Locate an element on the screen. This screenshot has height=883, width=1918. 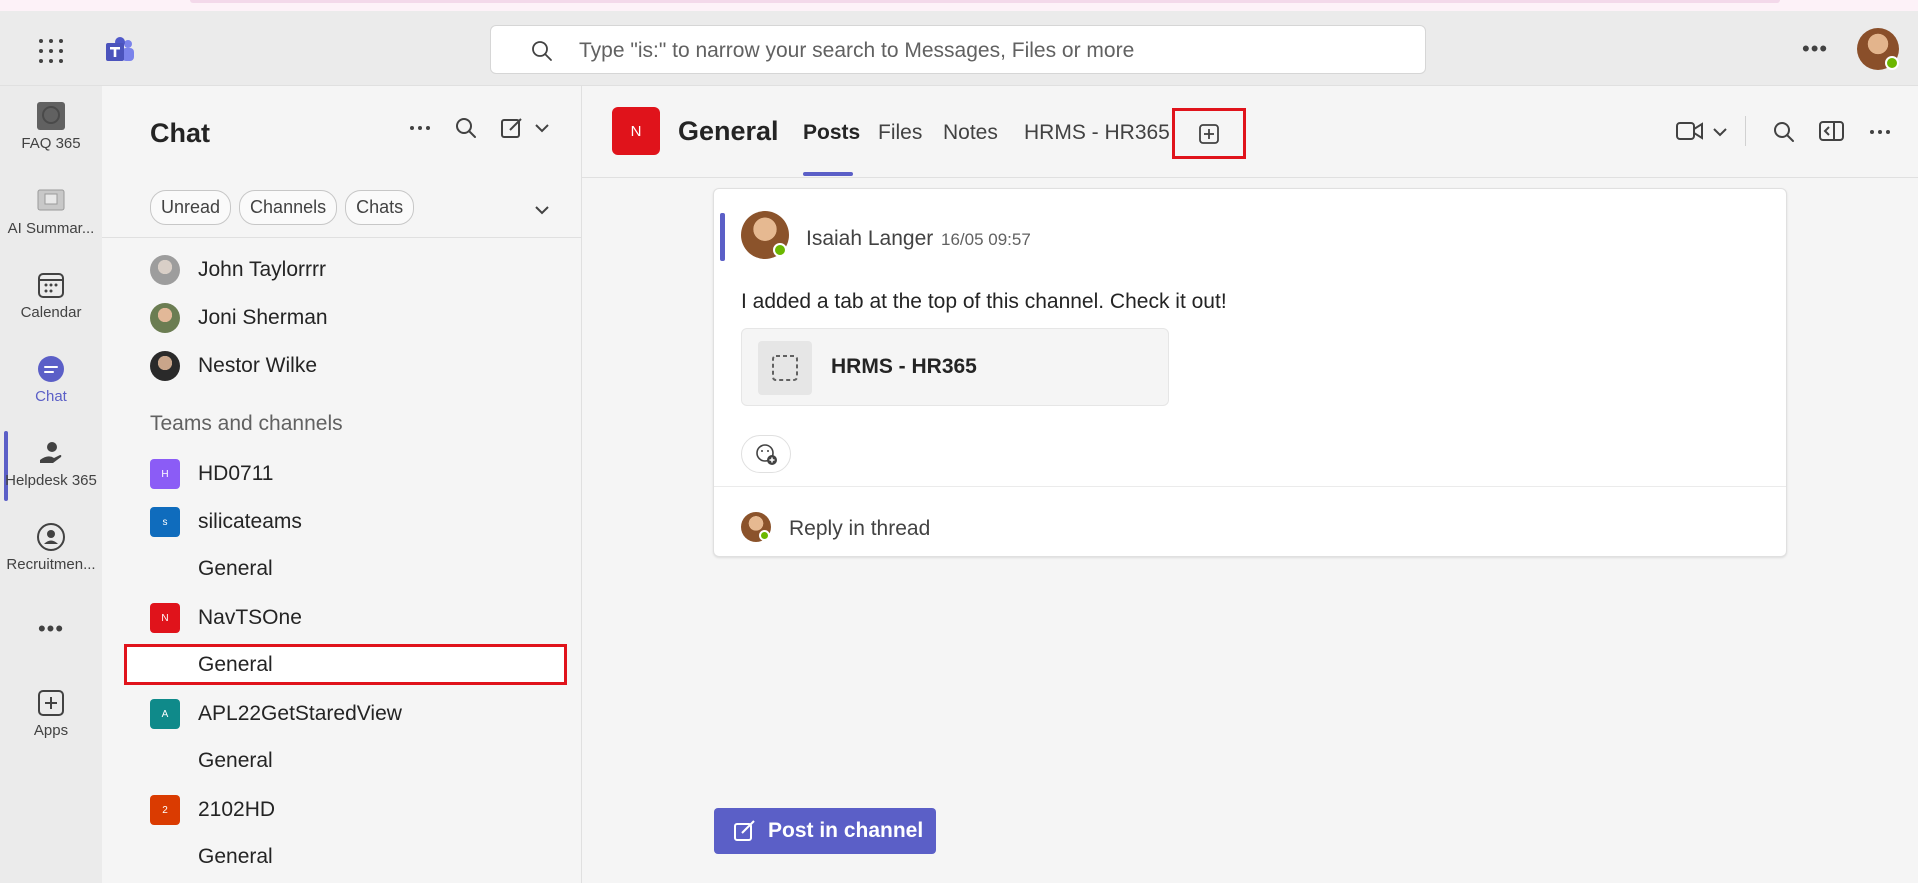
list-item: Nestor Wilke is located at coordinates (233, 366).